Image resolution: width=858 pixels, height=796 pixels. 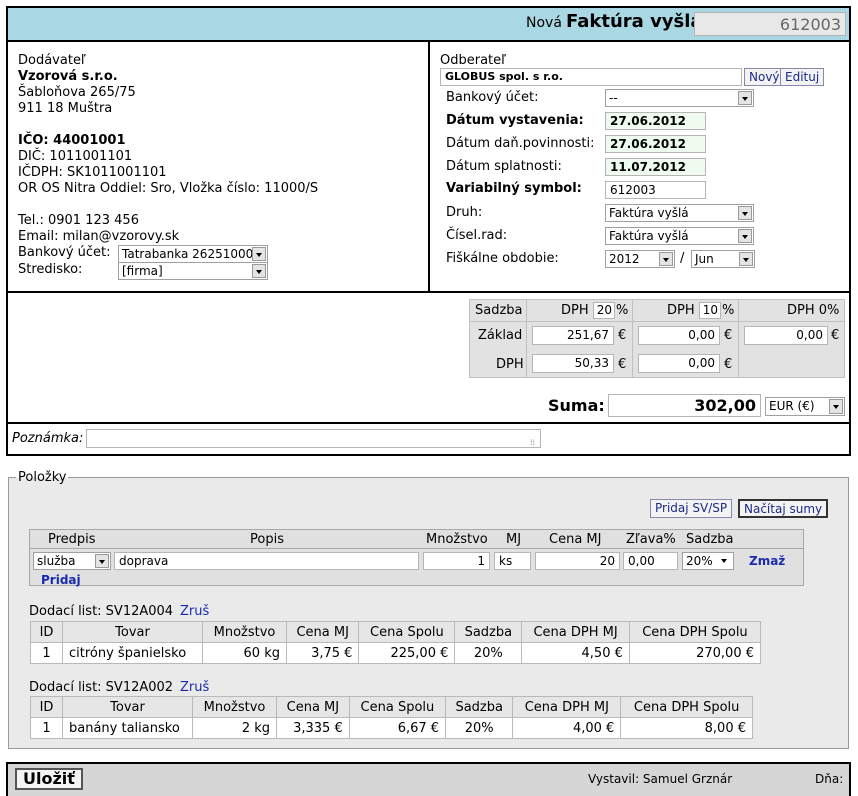 I want to click on item-discount-field: 0,00, so click(x=650, y=561).